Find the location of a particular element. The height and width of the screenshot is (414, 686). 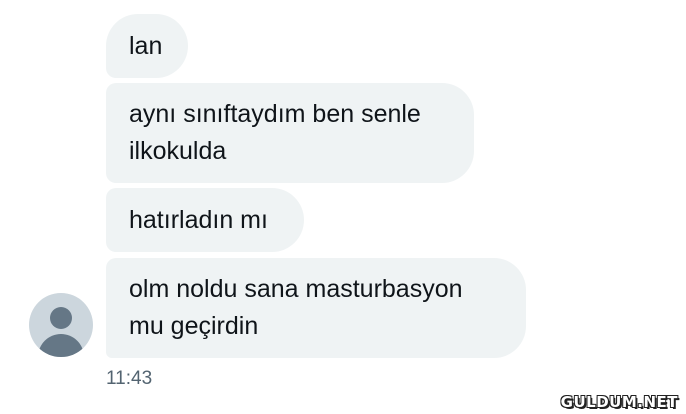

message-text: hatırladın mı is located at coordinates (198, 219).